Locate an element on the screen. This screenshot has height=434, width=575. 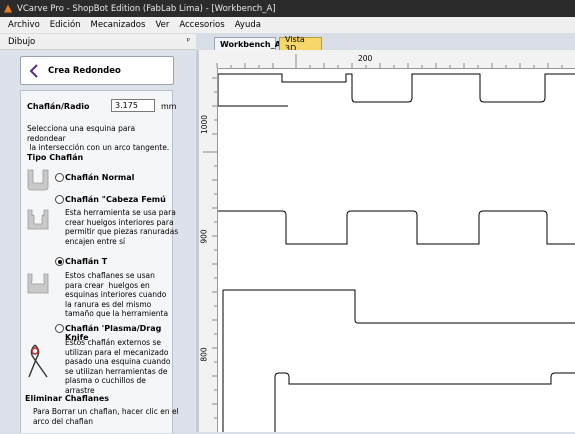
ruler-left-label-800: 800 is located at coordinates (204, 354).